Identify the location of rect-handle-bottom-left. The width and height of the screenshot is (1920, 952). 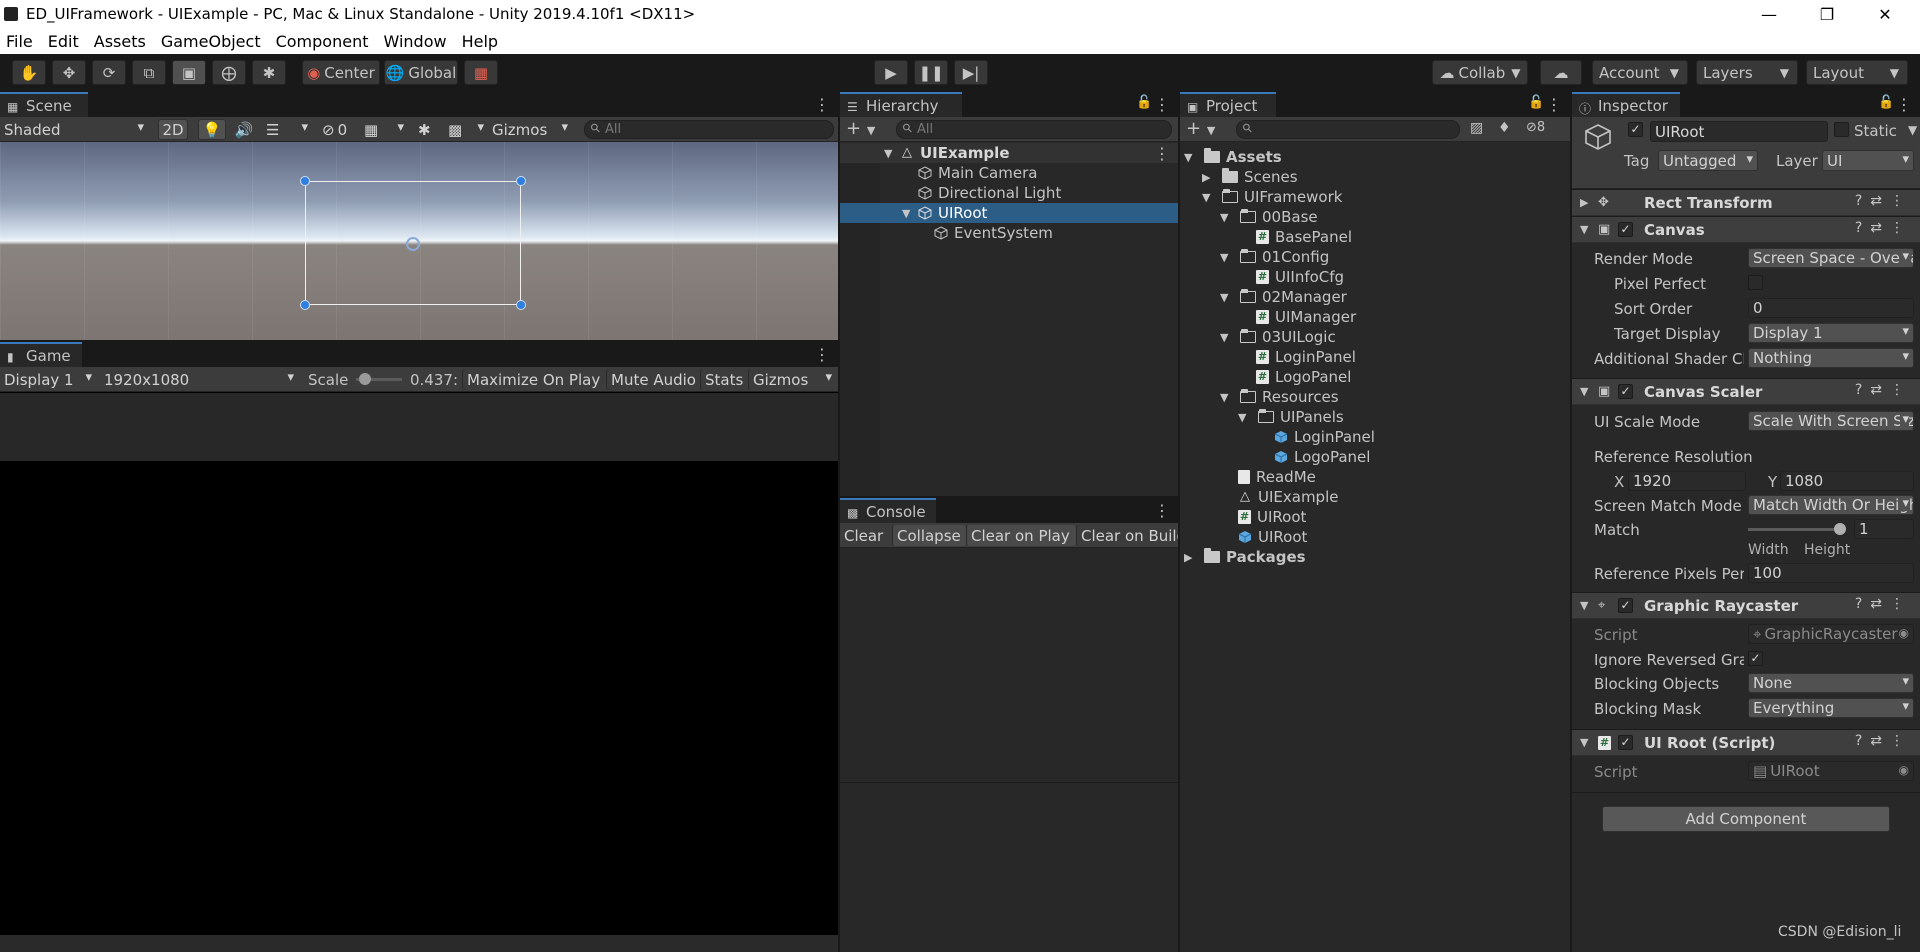
(305, 305).